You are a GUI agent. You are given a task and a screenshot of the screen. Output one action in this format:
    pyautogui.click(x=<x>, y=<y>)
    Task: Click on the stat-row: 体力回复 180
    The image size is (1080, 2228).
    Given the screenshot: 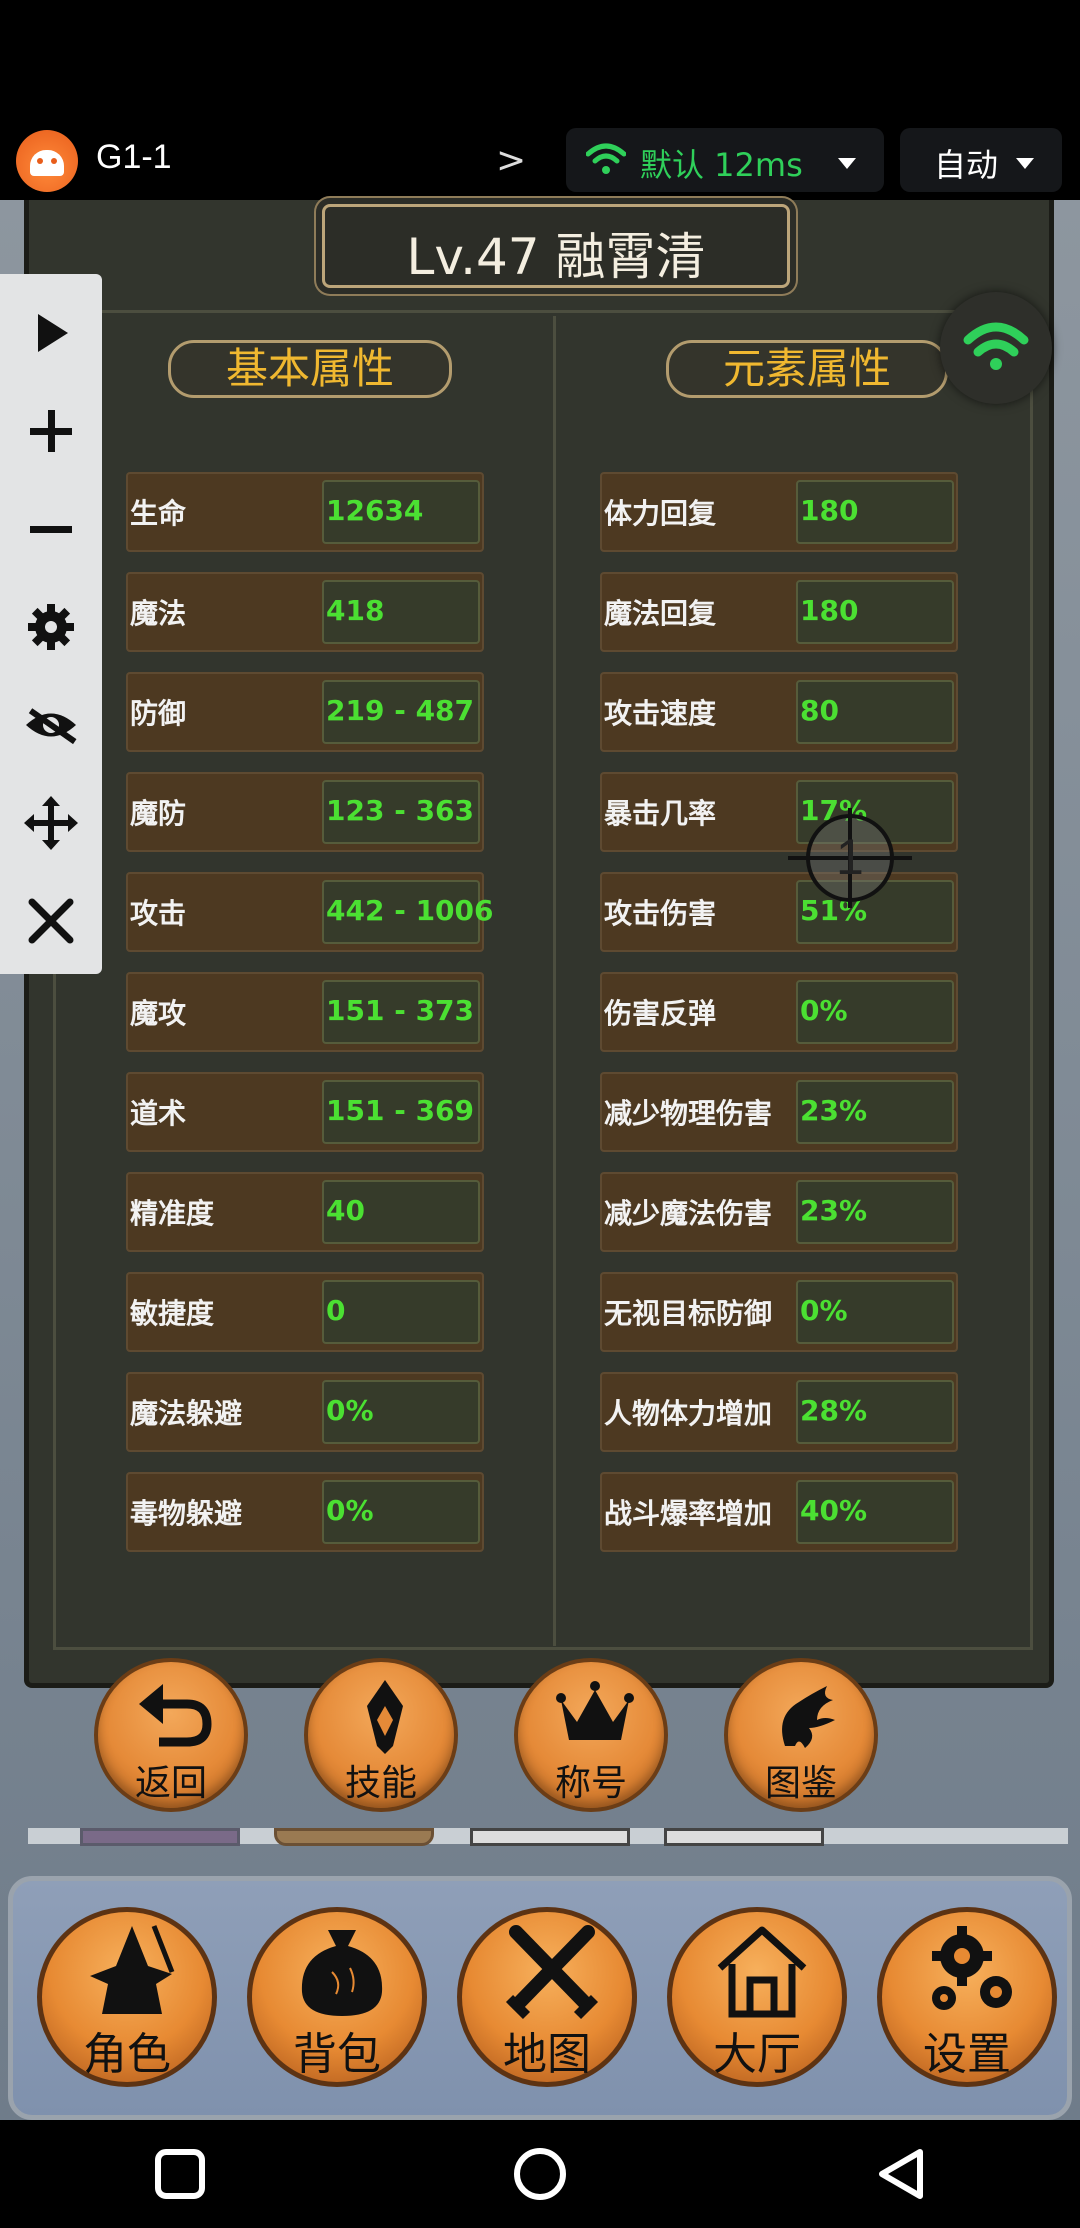 What is the action you would take?
    pyautogui.click(x=779, y=512)
    